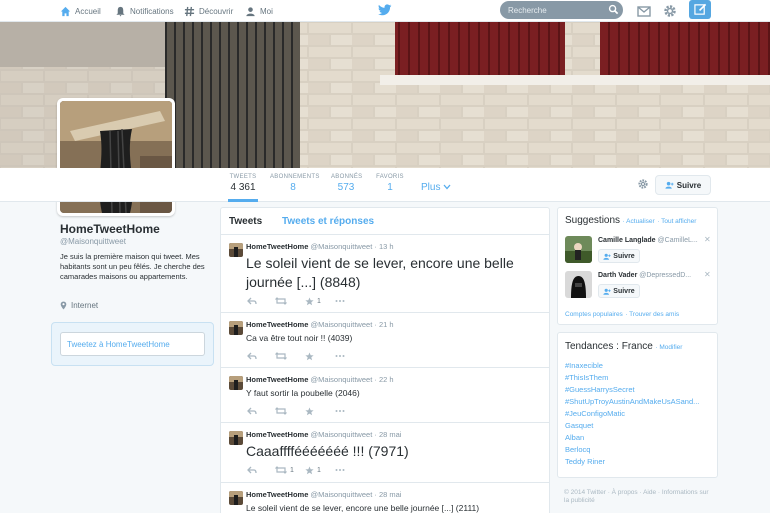 The width and height of the screenshot is (770, 513). I want to click on trend-item: #GuessHarrysSecret, so click(600, 389).